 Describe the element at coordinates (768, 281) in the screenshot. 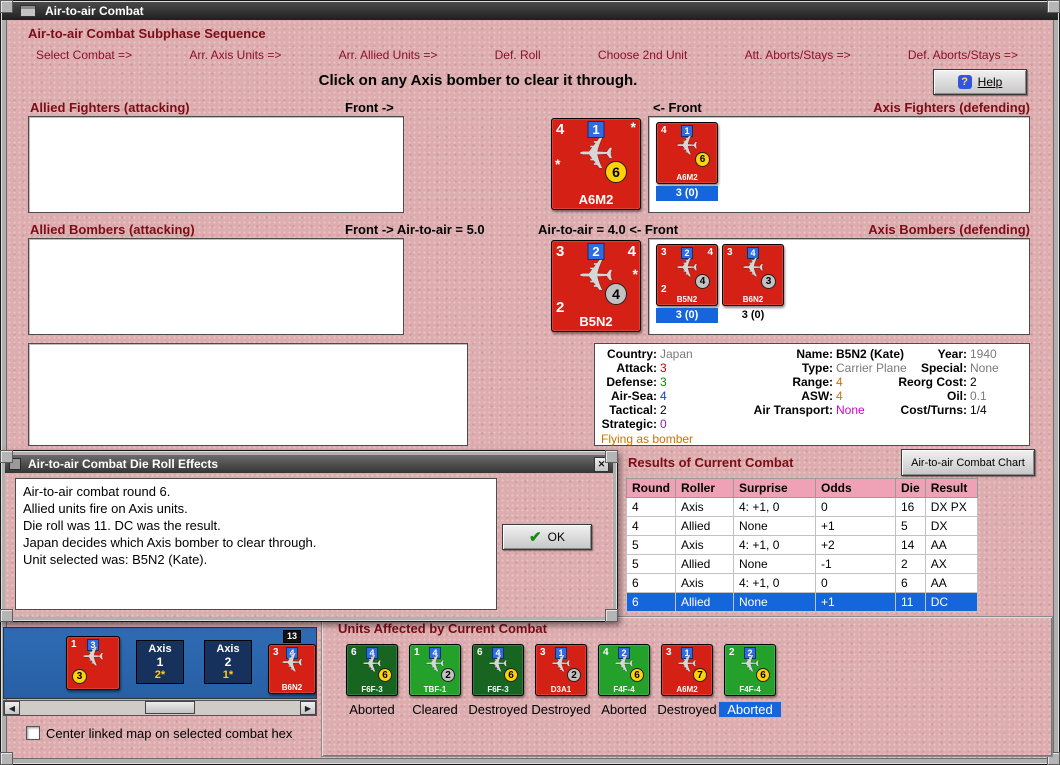

I see `stat-range-circle: 3` at that location.